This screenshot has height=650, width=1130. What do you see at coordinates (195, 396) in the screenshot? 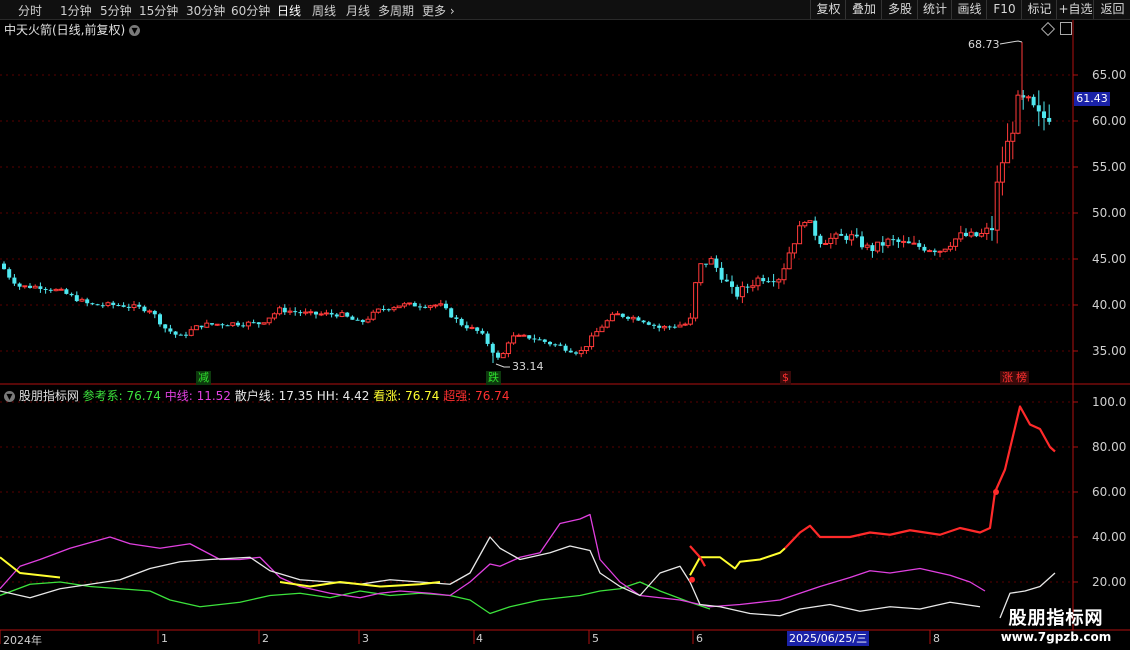
I see `indicator-field-1: 中线: 11.52` at bounding box center [195, 396].